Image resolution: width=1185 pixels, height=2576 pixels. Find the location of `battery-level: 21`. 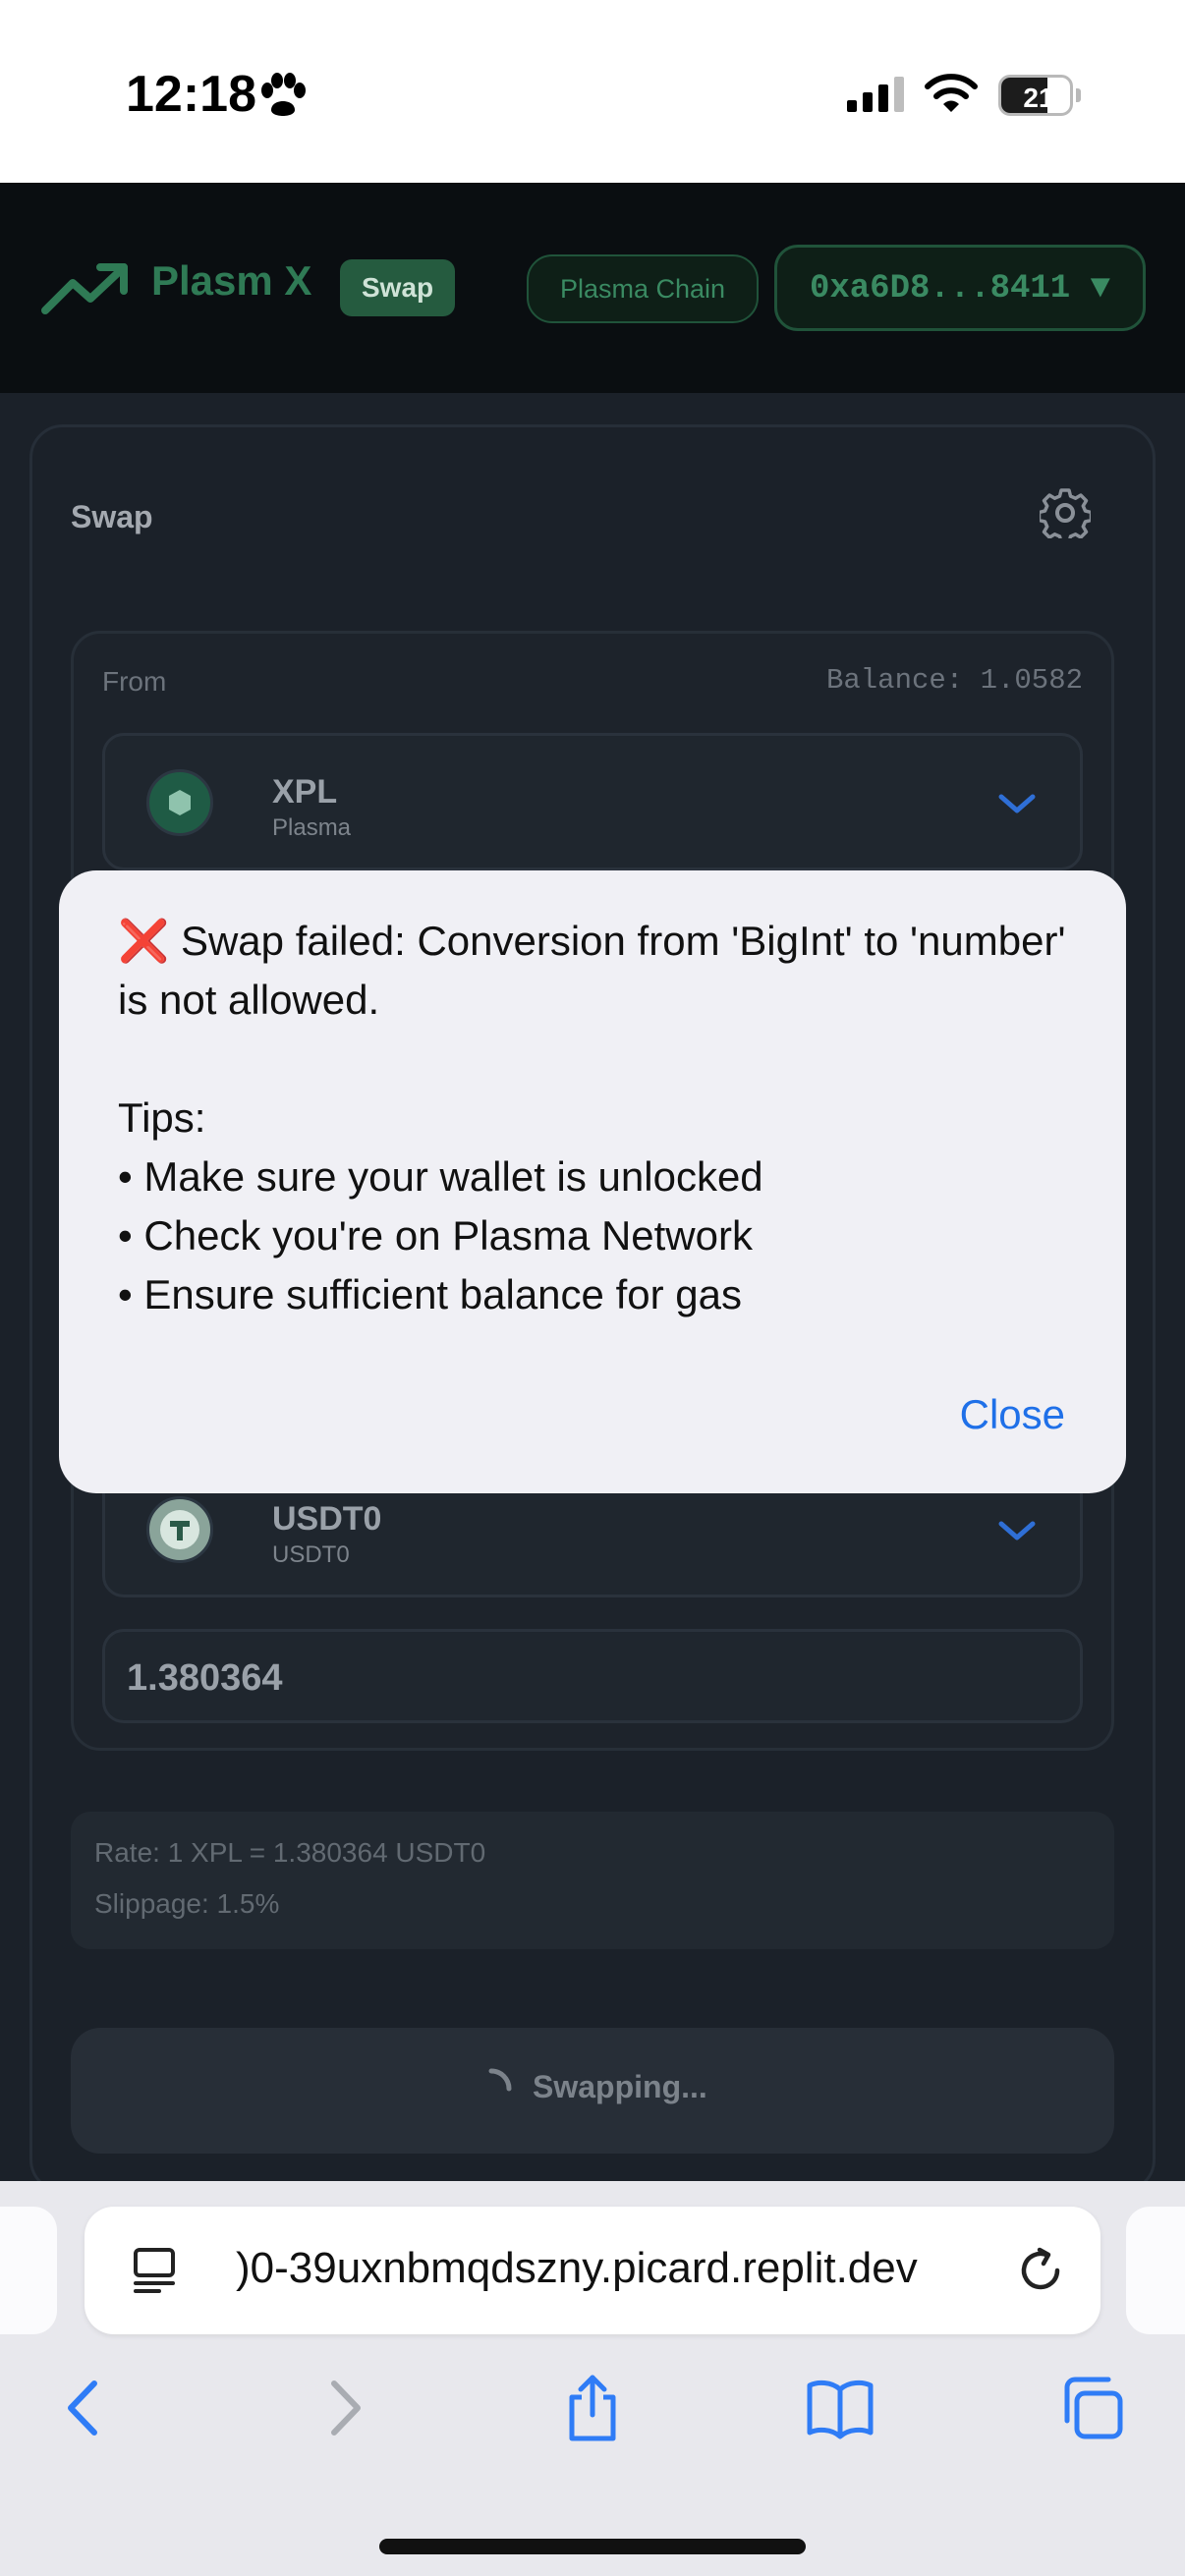

battery-level: 21 is located at coordinates (1038, 98).